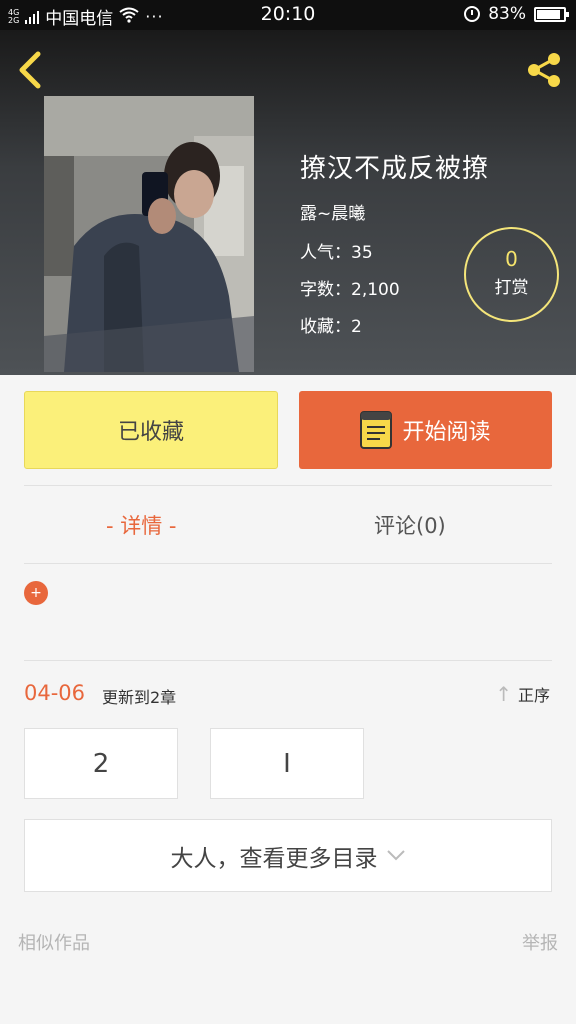 Image resolution: width=576 pixels, height=1024 pixels. What do you see at coordinates (139, 697) in the screenshot?
I see `update-text: 更新到2章` at bounding box center [139, 697].